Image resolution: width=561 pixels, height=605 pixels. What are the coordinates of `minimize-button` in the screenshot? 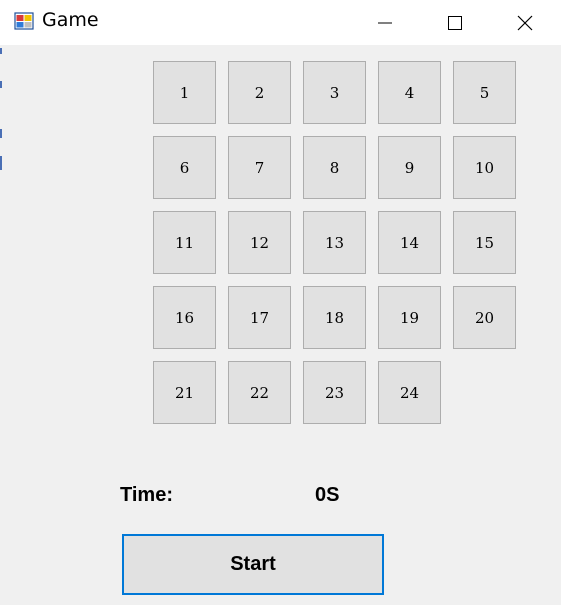 It's located at (385, 22).